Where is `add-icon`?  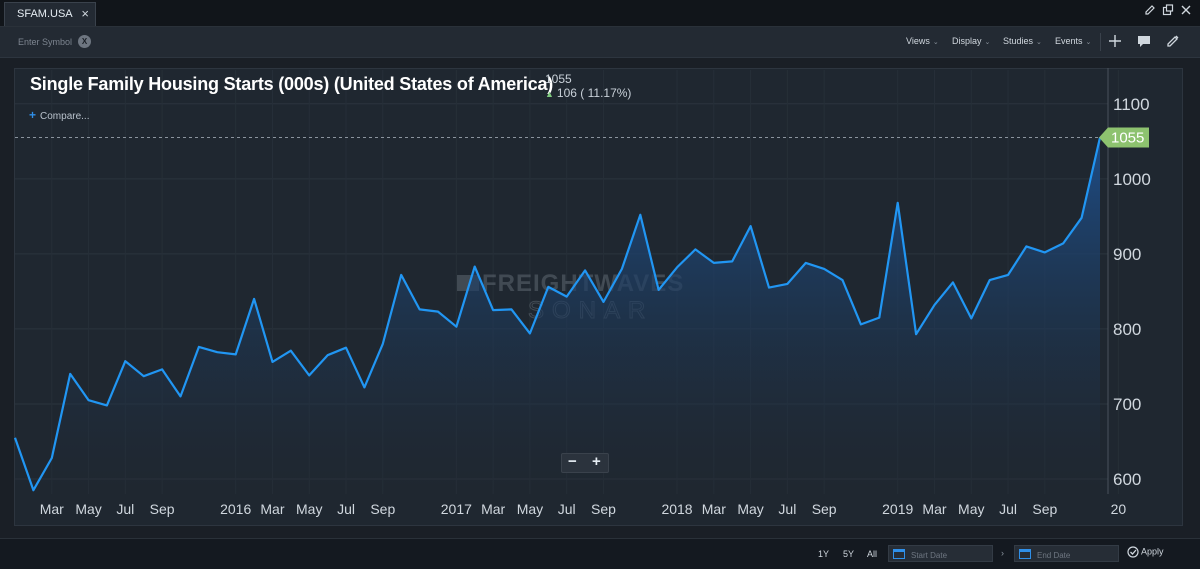
add-icon is located at coordinates (1115, 41).